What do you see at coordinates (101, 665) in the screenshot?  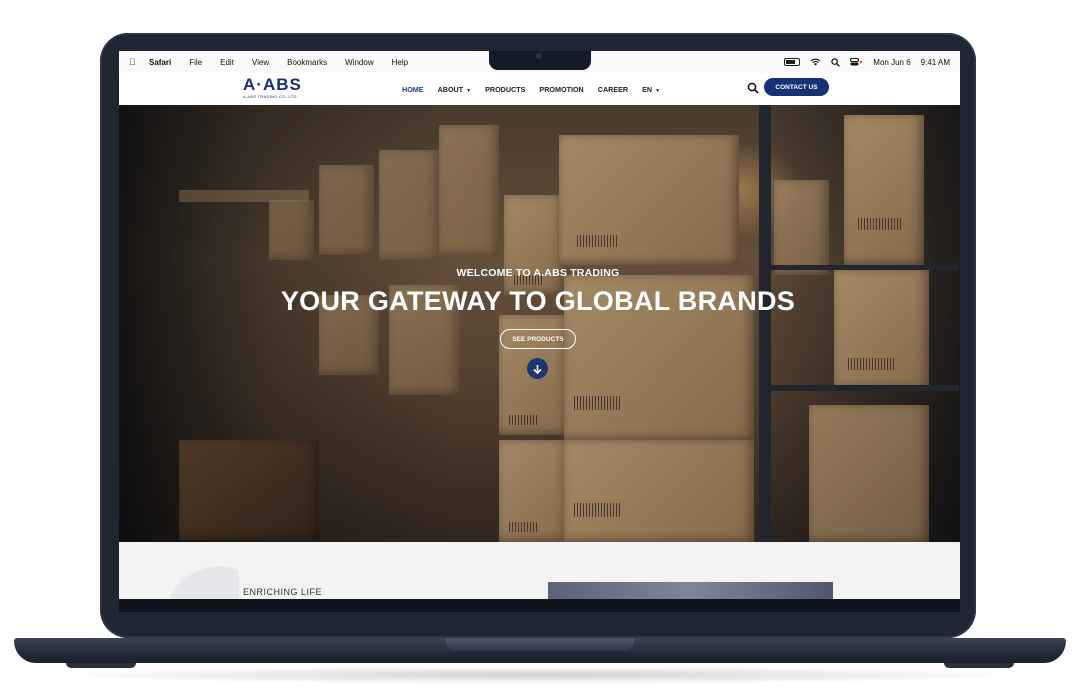 I see `laptop-foot-left` at bounding box center [101, 665].